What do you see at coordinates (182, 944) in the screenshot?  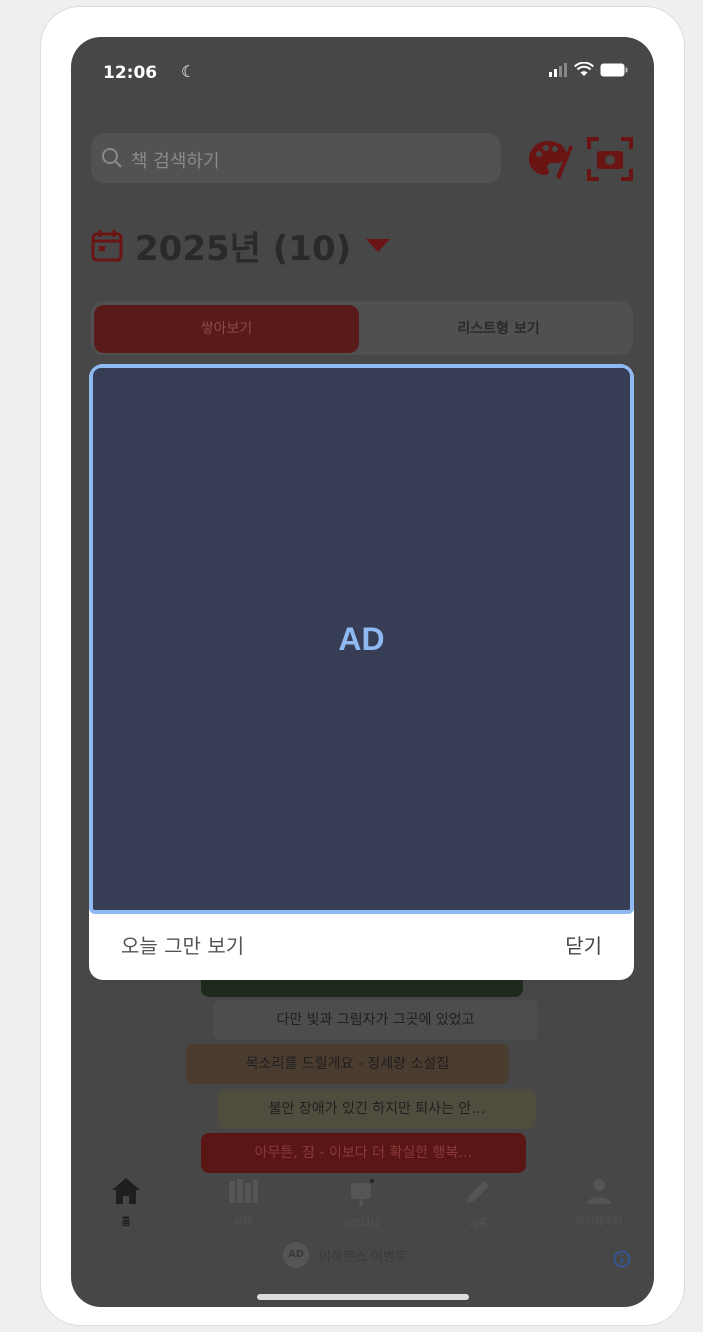 I see `dismiss-today-button: 오늘 그만 보기` at bounding box center [182, 944].